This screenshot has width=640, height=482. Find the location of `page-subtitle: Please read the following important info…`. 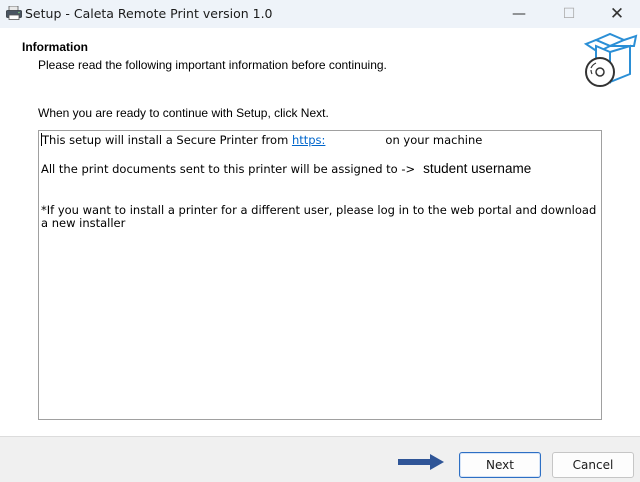

page-subtitle: Please read the following important info… is located at coordinates (212, 65).